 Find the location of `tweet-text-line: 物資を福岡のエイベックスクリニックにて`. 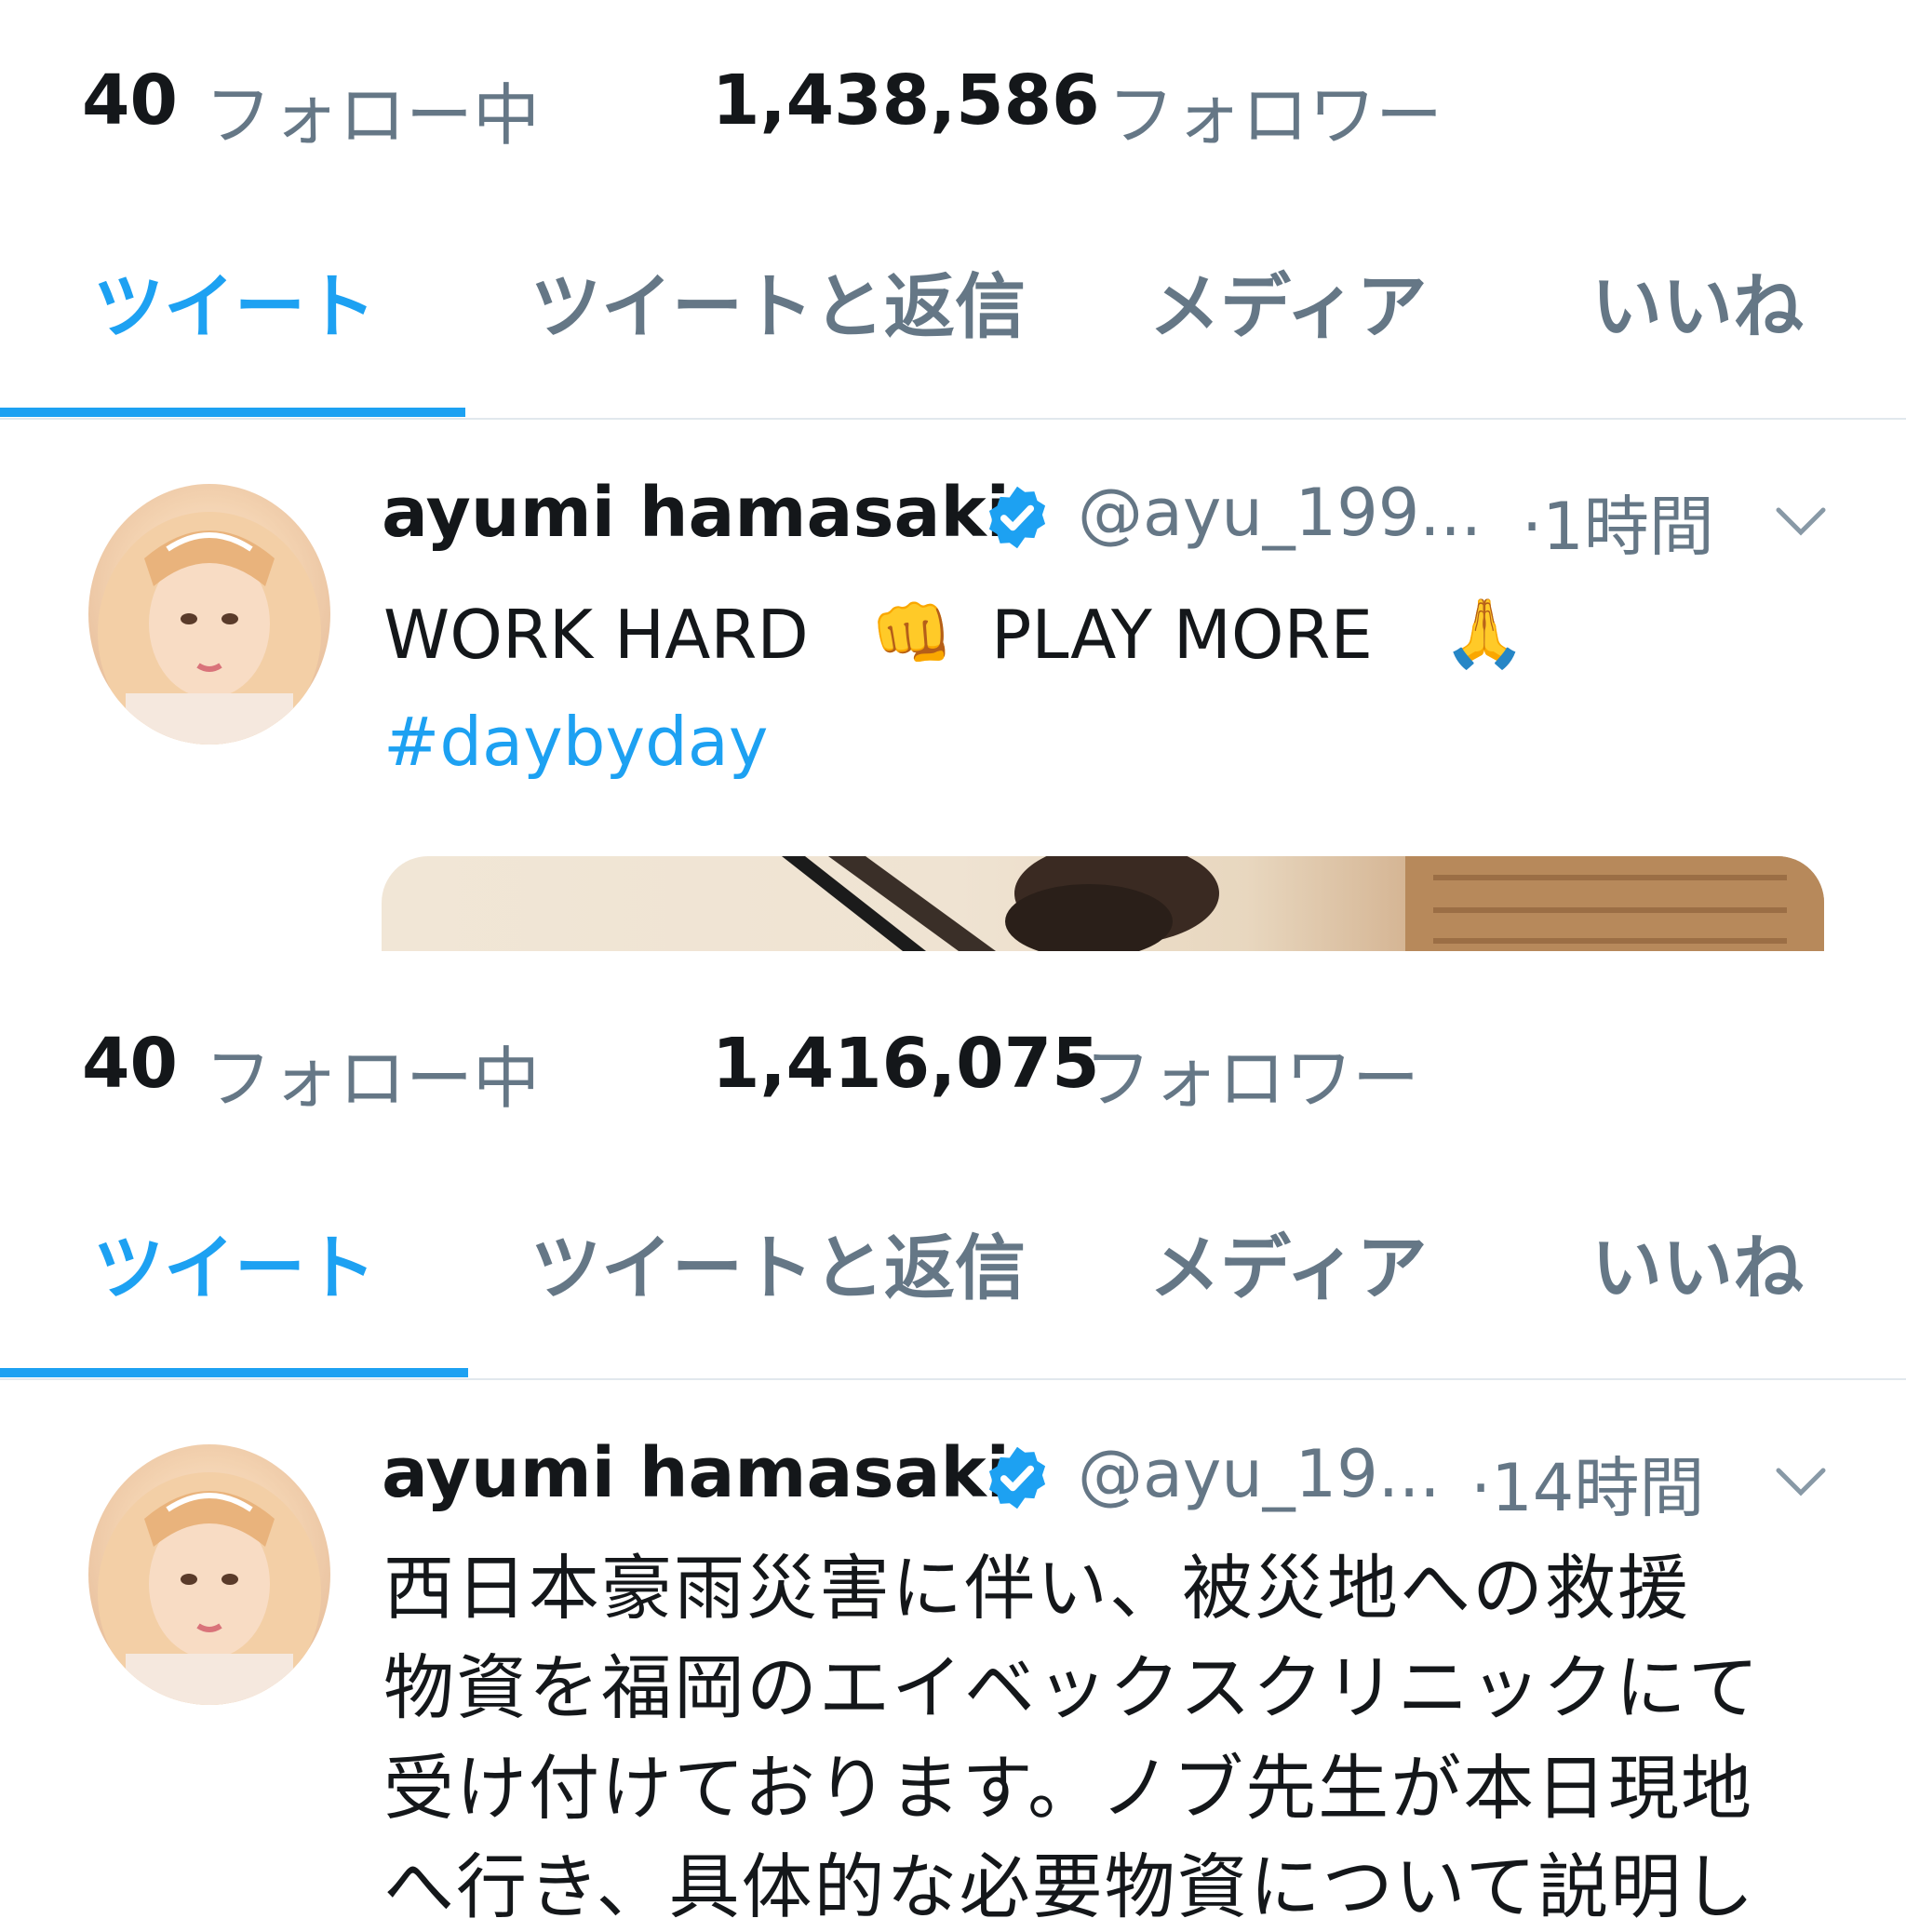

tweet-text-line: 物資を福岡のエイベックスクリニックにて is located at coordinates (1072, 1687).